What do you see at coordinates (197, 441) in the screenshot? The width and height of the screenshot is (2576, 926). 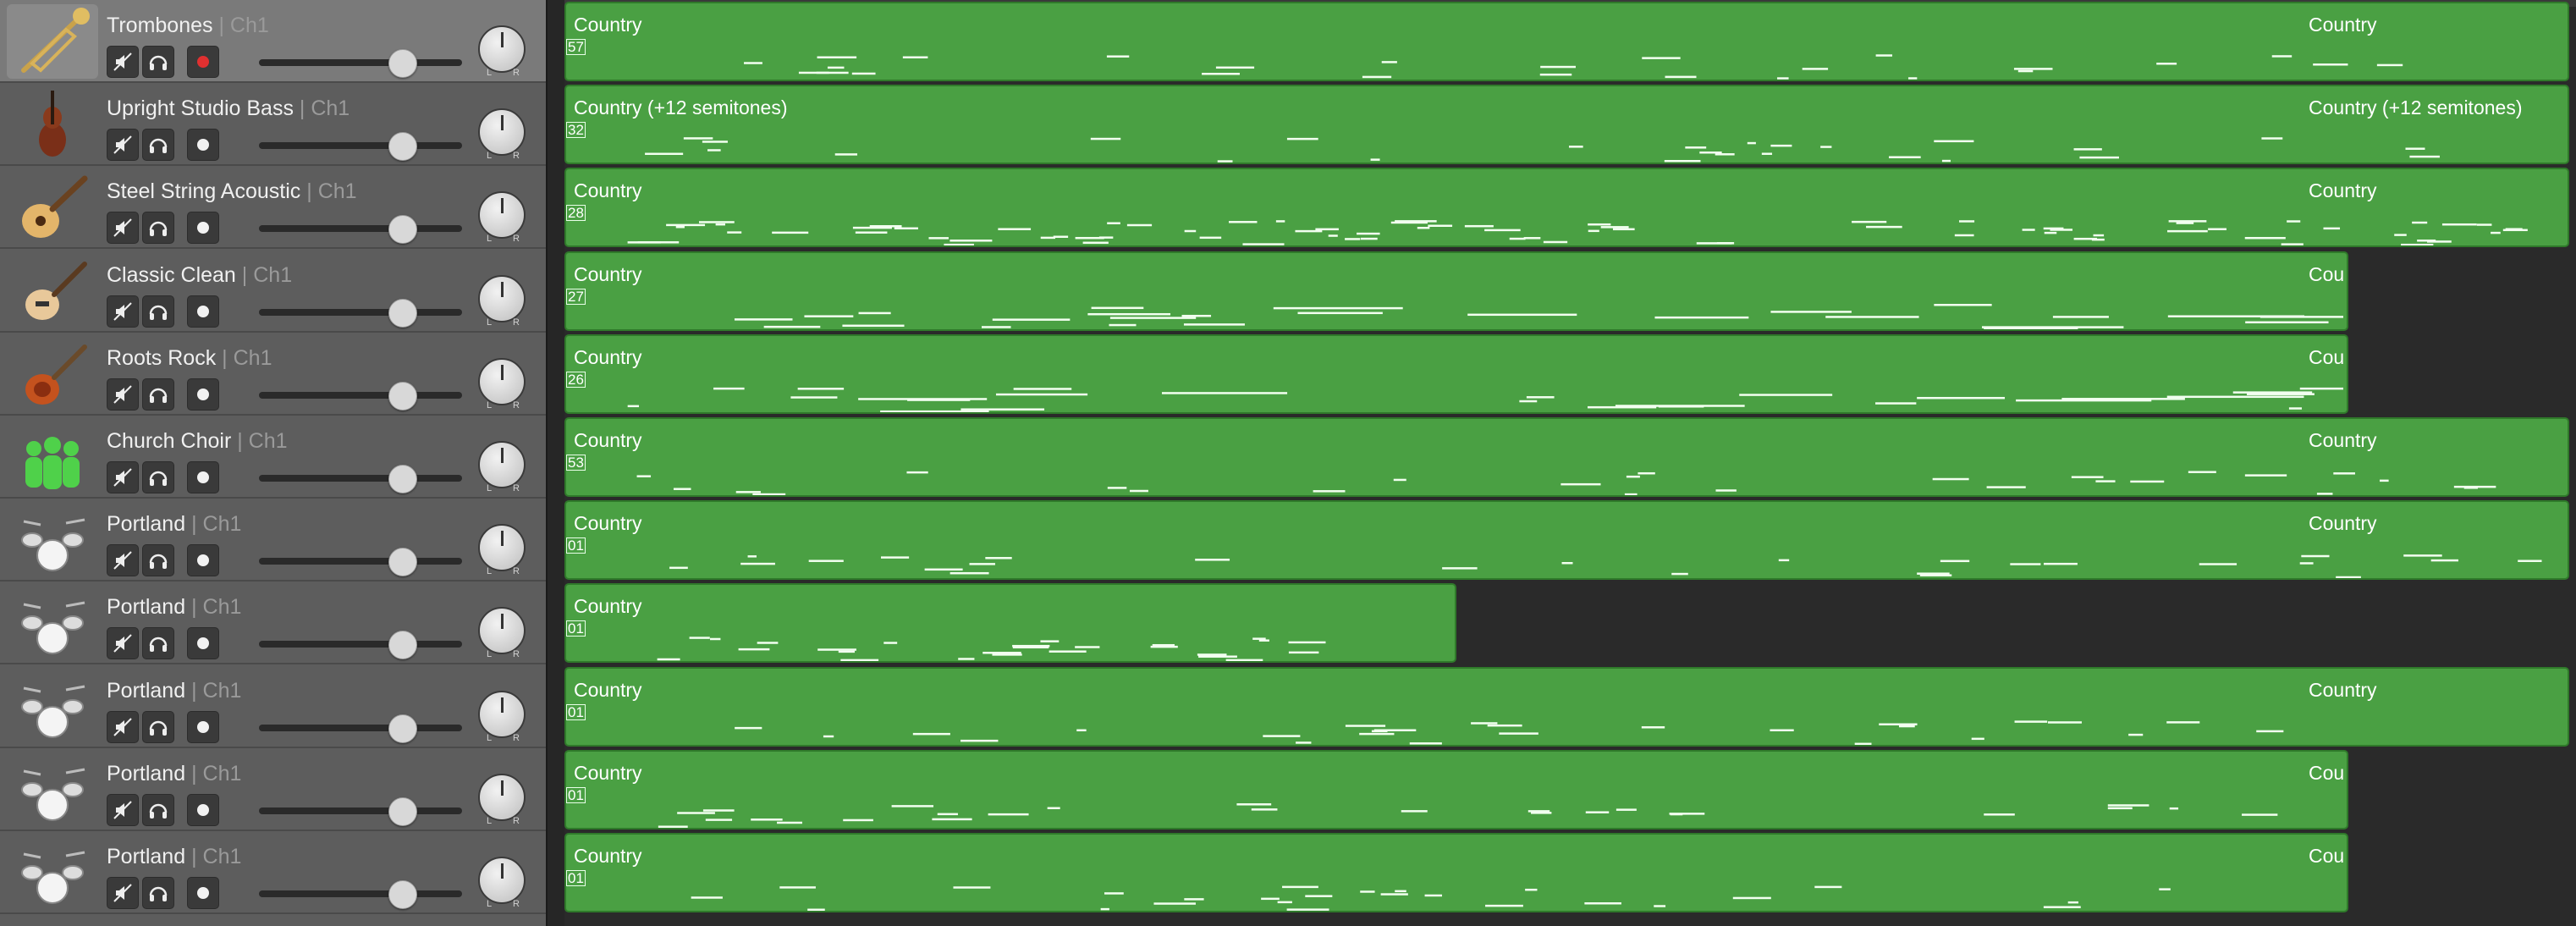 I see `track-name: Church Choir | Ch1` at bounding box center [197, 441].